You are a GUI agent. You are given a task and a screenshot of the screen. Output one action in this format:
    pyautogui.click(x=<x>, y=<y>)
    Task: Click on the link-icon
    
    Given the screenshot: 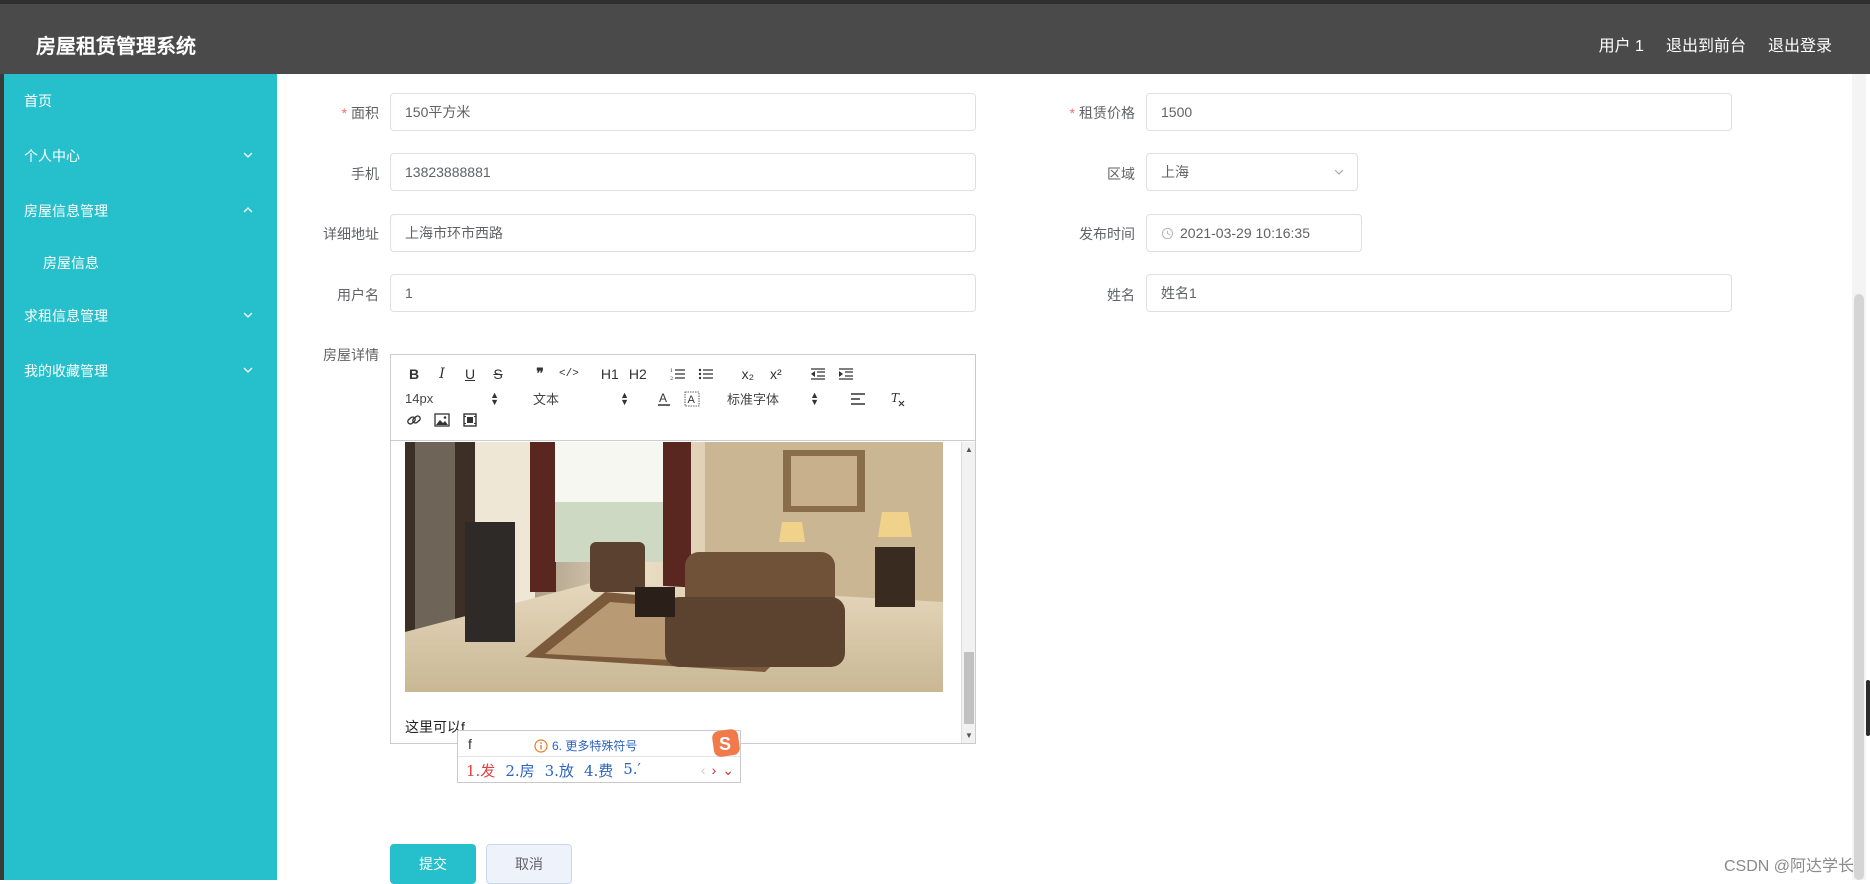 What is the action you would take?
    pyautogui.click(x=414, y=420)
    